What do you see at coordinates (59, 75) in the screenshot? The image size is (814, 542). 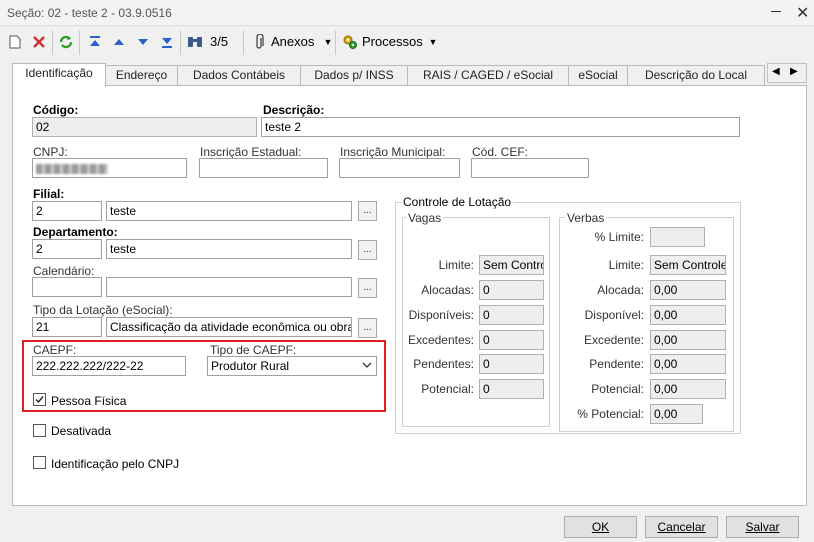 I see `tab-identificacao: Identificação` at bounding box center [59, 75].